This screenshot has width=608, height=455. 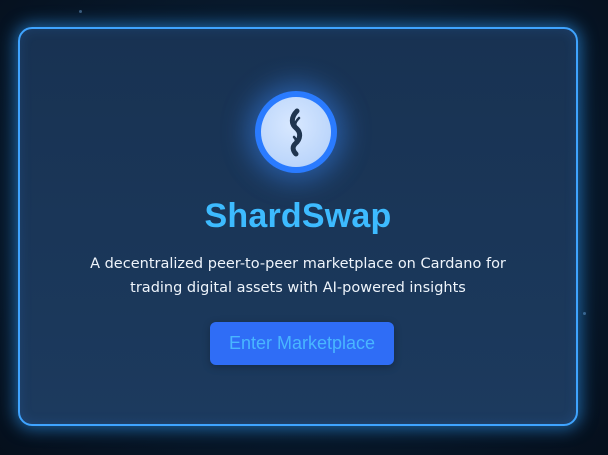 I want to click on enter-marketplace-button: Enter Marketplace, so click(x=302, y=343).